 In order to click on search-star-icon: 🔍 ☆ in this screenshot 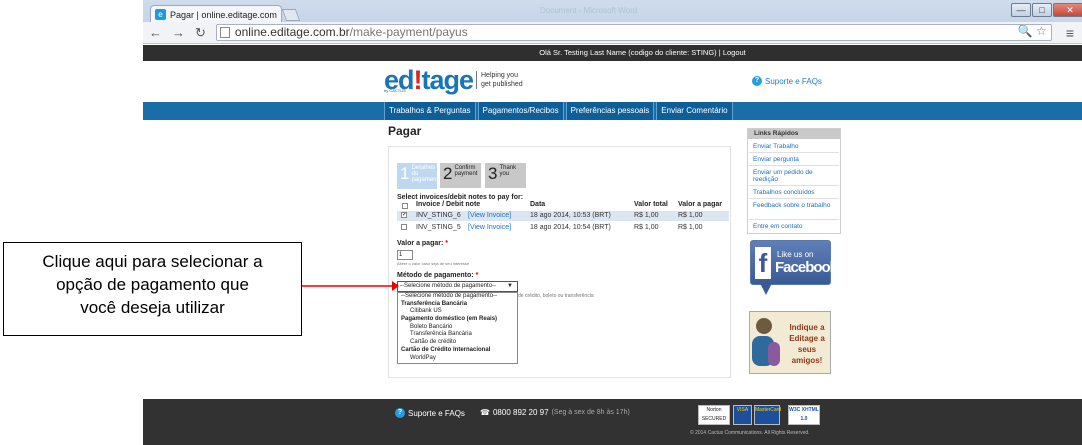, I will do `click(1032, 31)`.